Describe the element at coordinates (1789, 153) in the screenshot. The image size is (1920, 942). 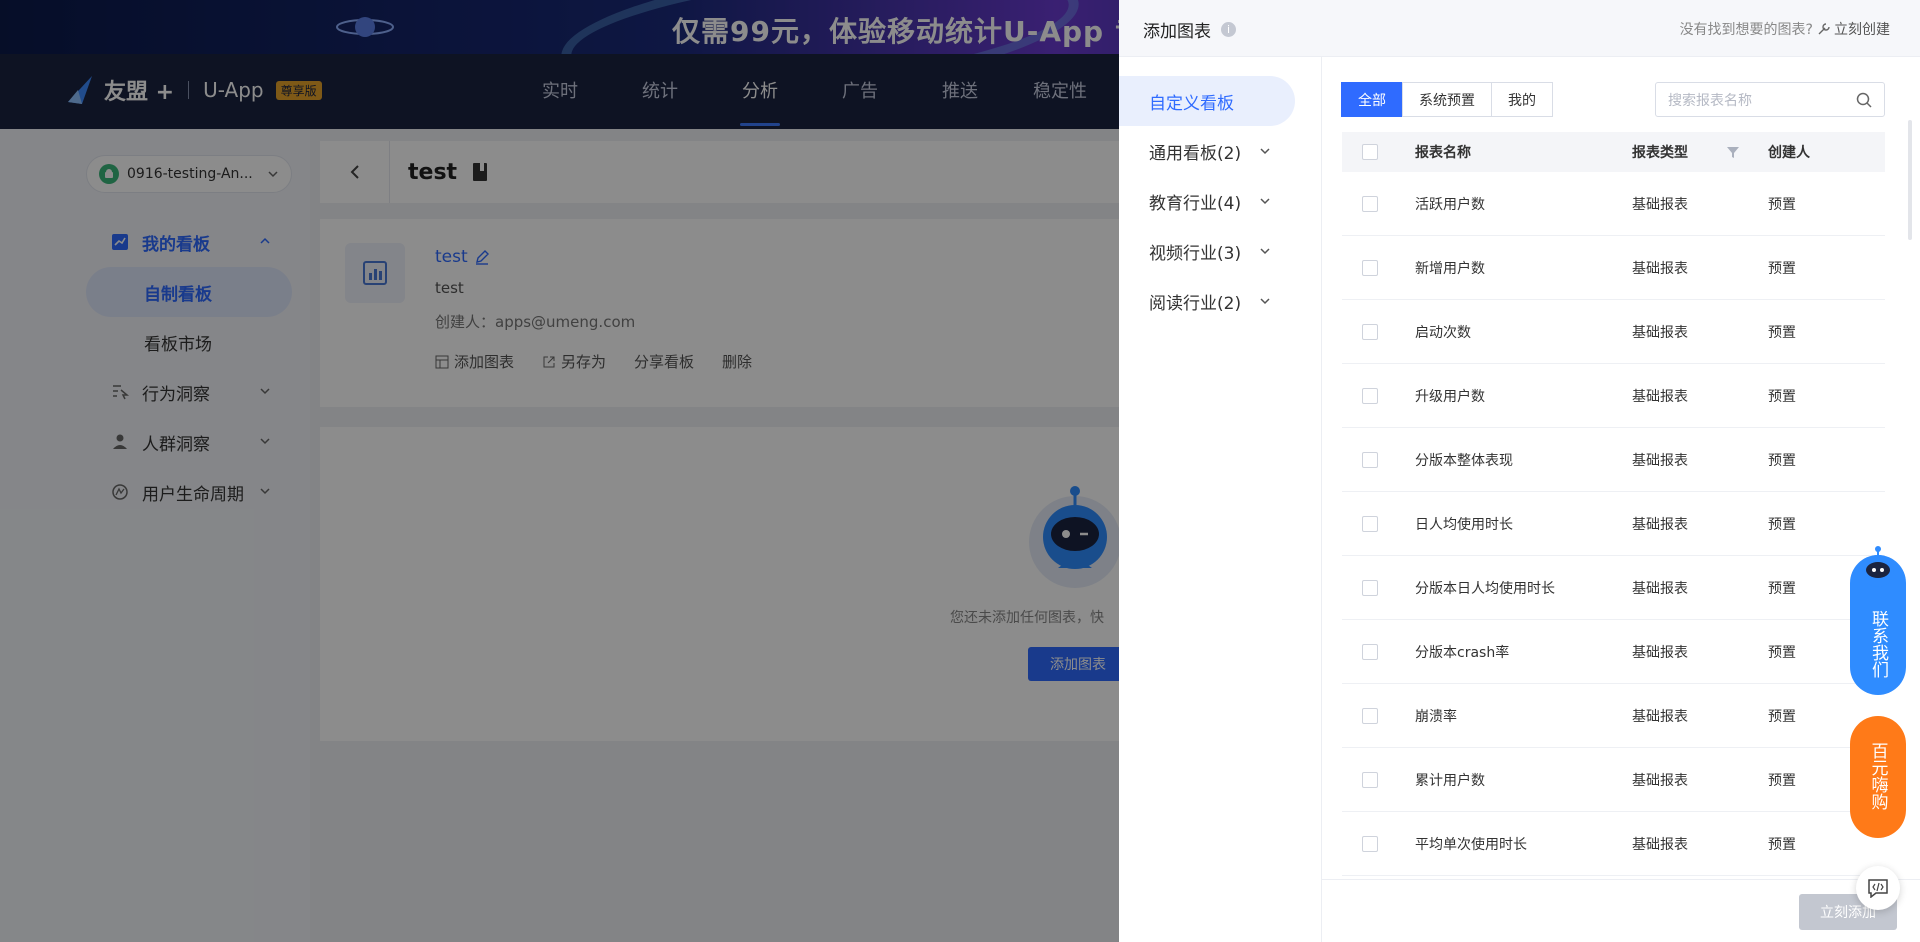
I see `column-creator: 创建人` at that location.